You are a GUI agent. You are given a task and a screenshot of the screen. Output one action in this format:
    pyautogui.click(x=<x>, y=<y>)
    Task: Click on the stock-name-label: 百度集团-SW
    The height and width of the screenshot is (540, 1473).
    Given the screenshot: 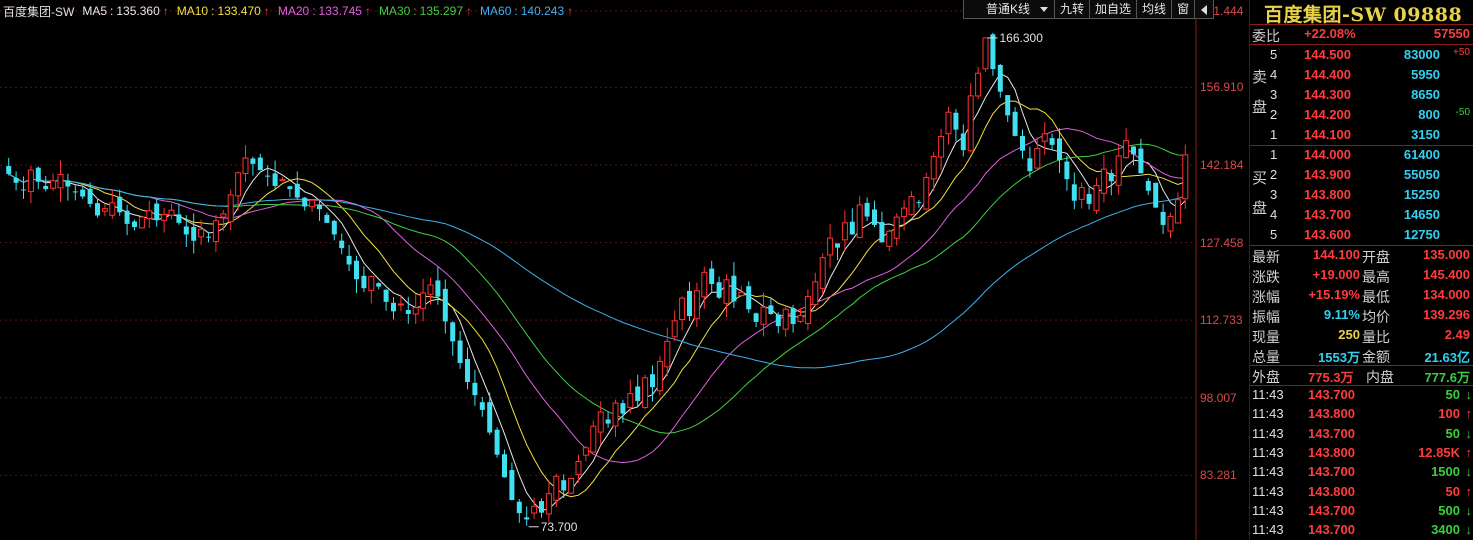 What is the action you would take?
    pyautogui.click(x=39, y=12)
    